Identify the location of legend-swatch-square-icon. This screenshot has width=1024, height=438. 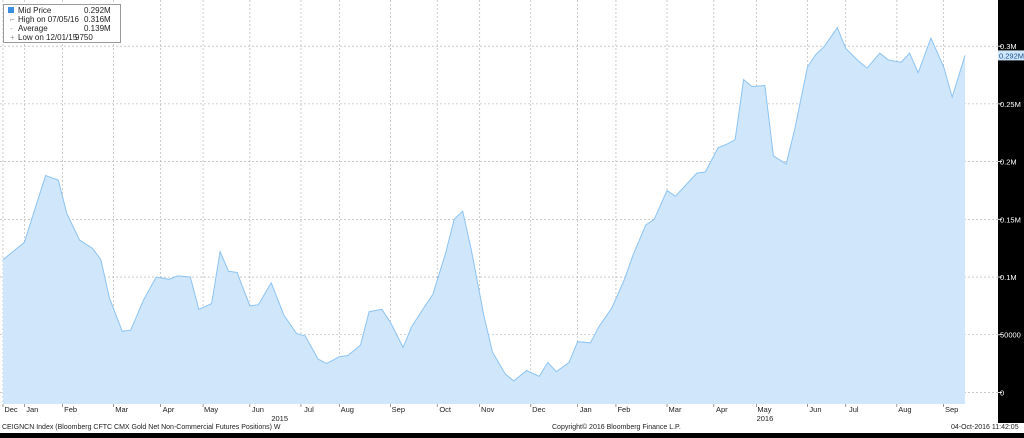
(11, 10).